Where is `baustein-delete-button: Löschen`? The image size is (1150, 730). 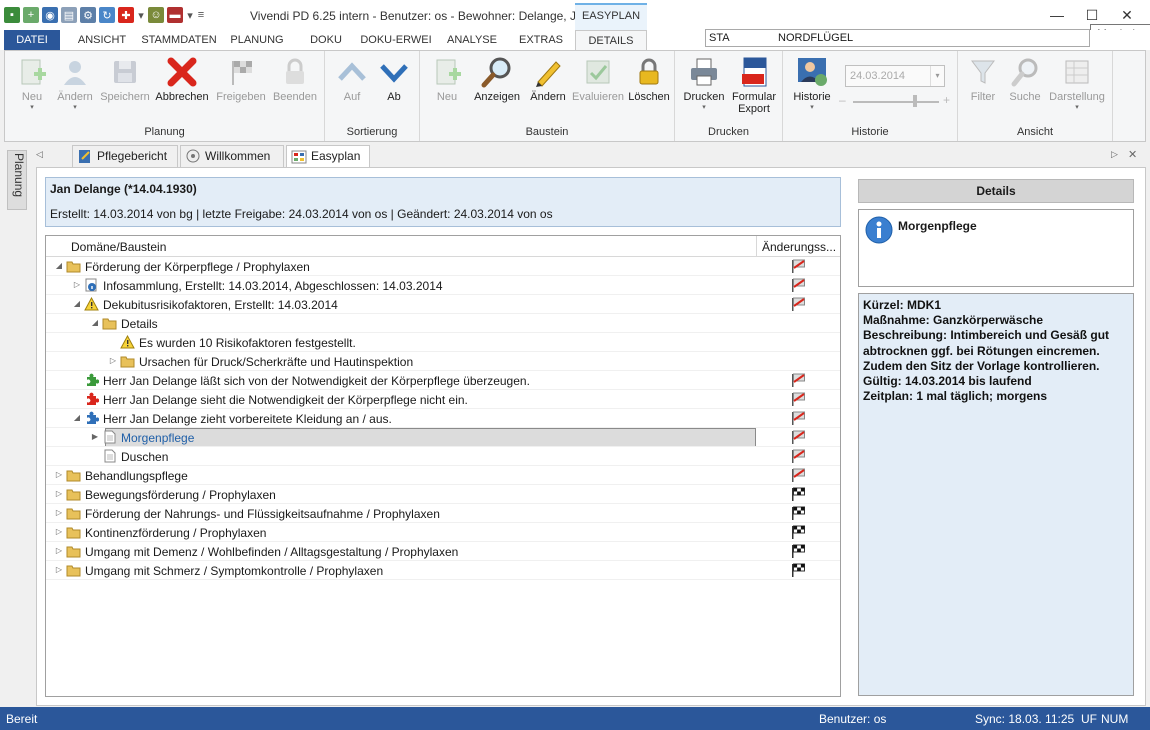 baustein-delete-button: Löschen is located at coordinates (649, 85).